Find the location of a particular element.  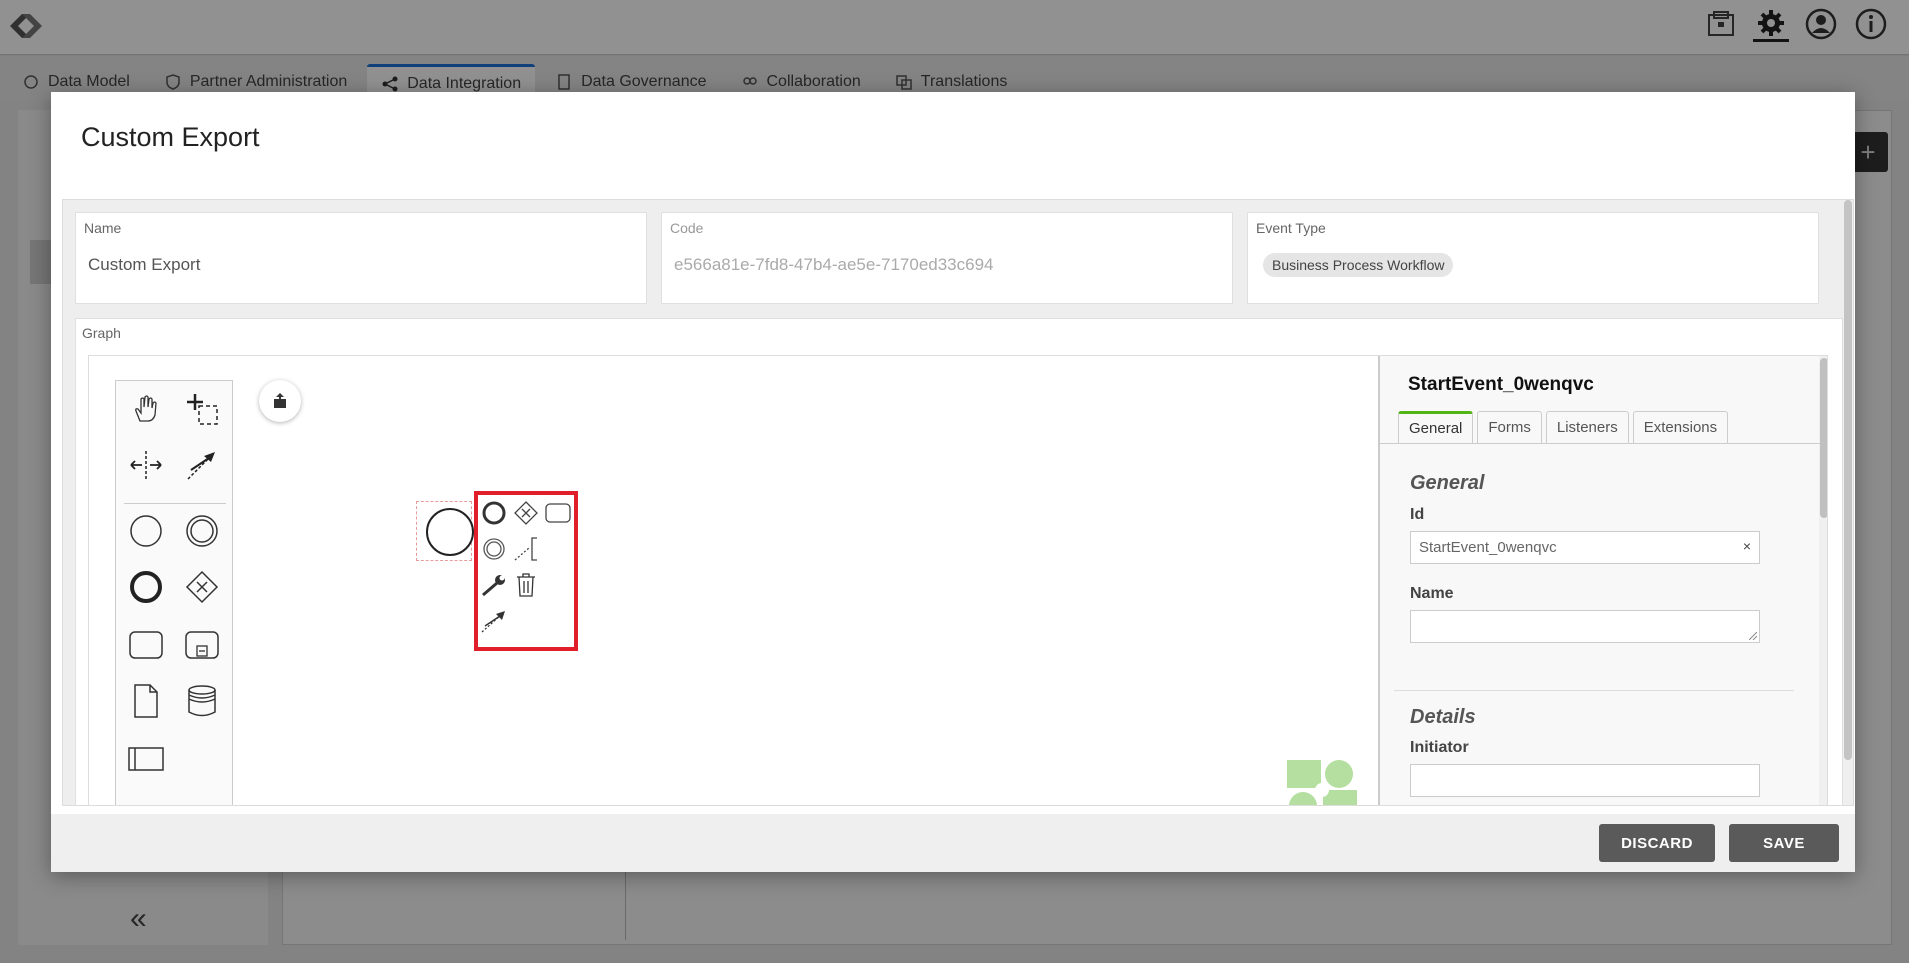

group-separator is located at coordinates (1594, 690).